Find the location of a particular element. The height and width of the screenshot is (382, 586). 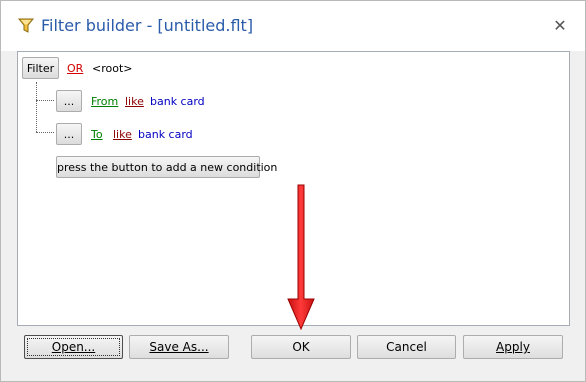

apply-button: Apply is located at coordinates (513, 347).